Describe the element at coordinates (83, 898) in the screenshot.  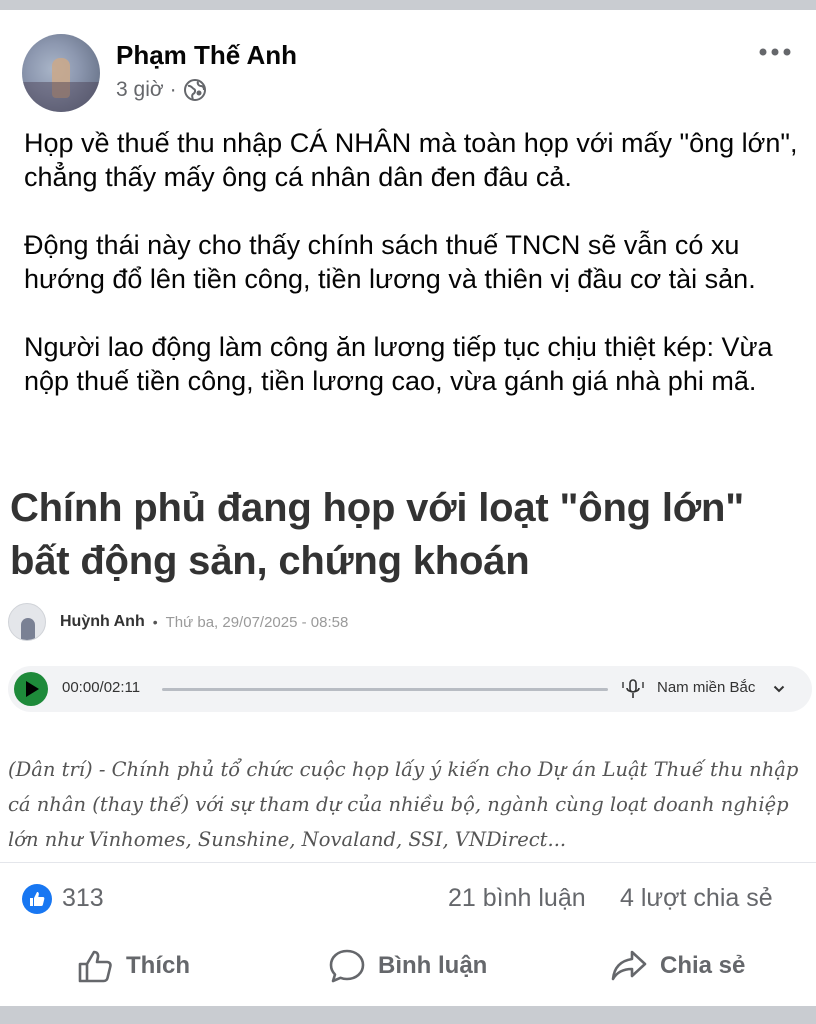
I see `like-count: 313` at that location.